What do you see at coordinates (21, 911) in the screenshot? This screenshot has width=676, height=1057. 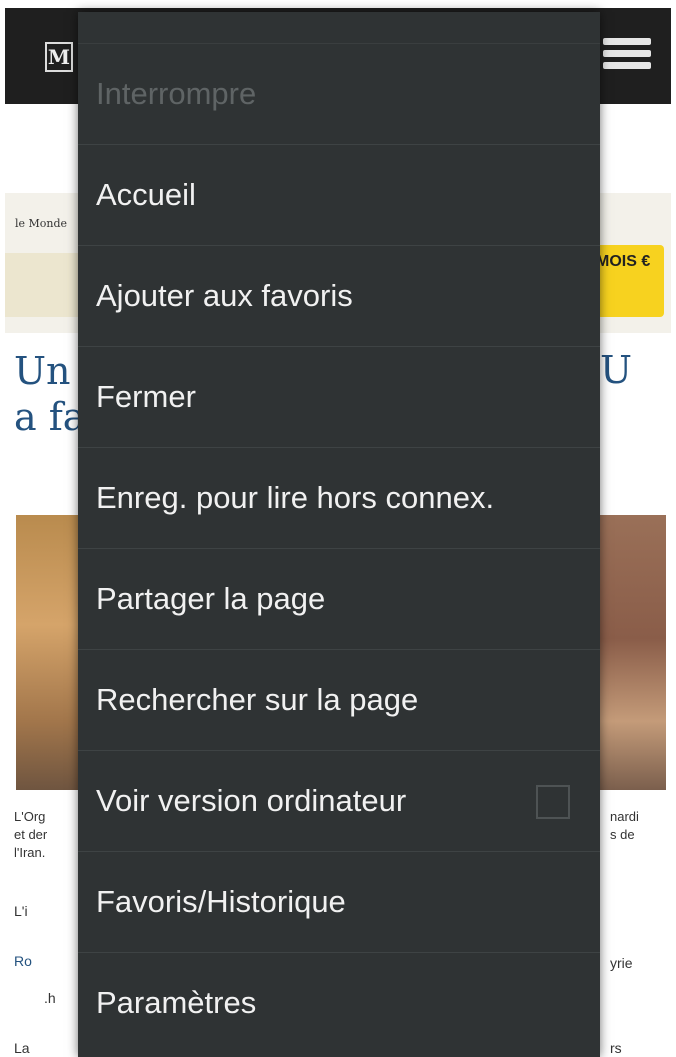 I see `related-link: L'i` at bounding box center [21, 911].